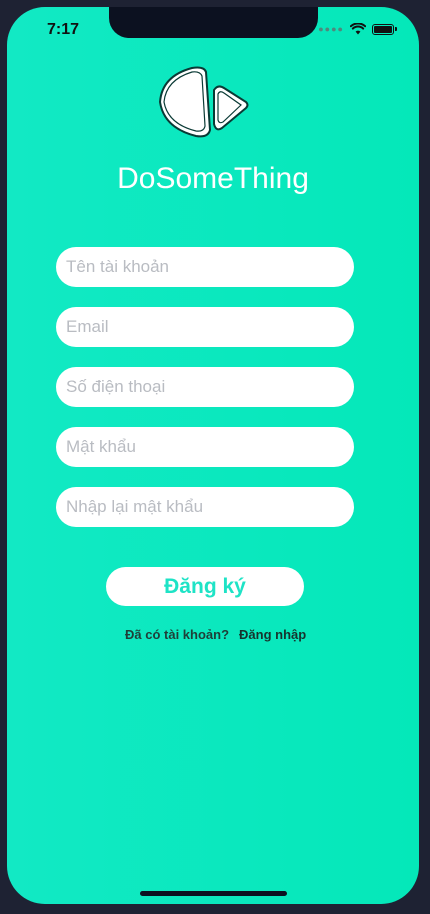  Describe the element at coordinates (396, 29) in the screenshot. I see `battery-tip` at that location.